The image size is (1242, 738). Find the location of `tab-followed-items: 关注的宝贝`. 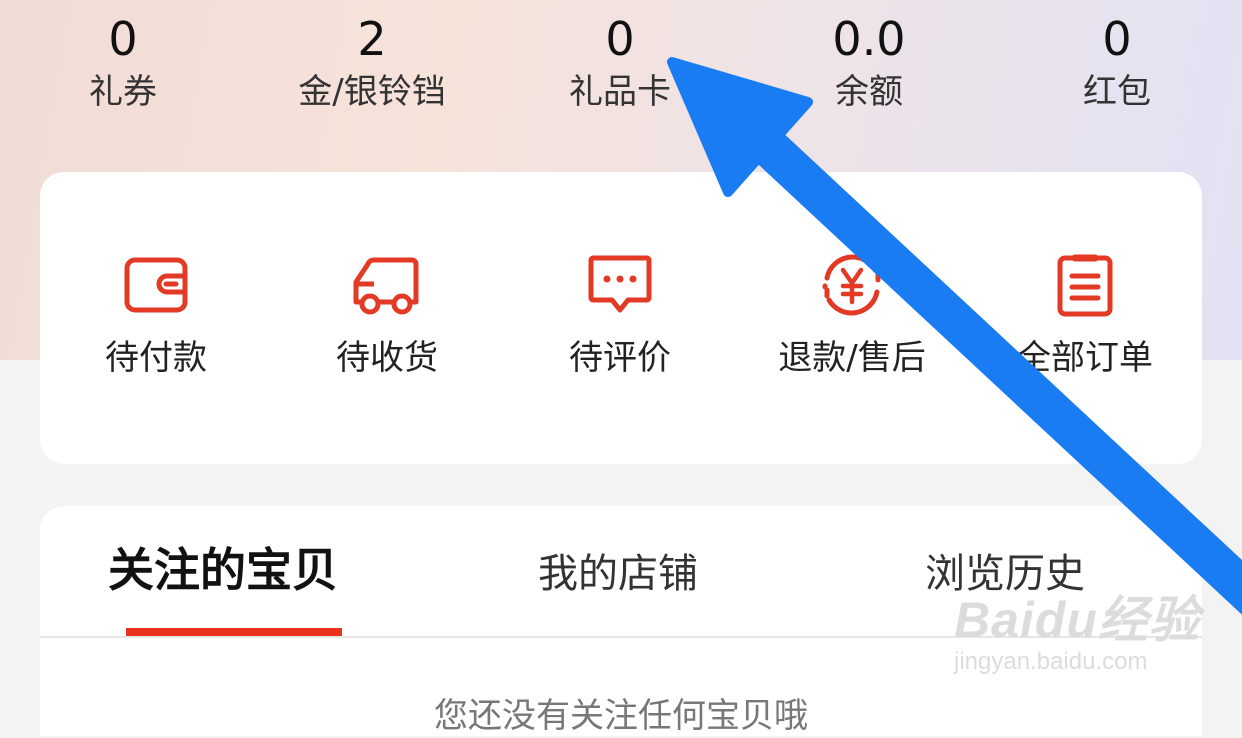

tab-followed-items: 关注的宝贝 is located at coordinates (223, 570).